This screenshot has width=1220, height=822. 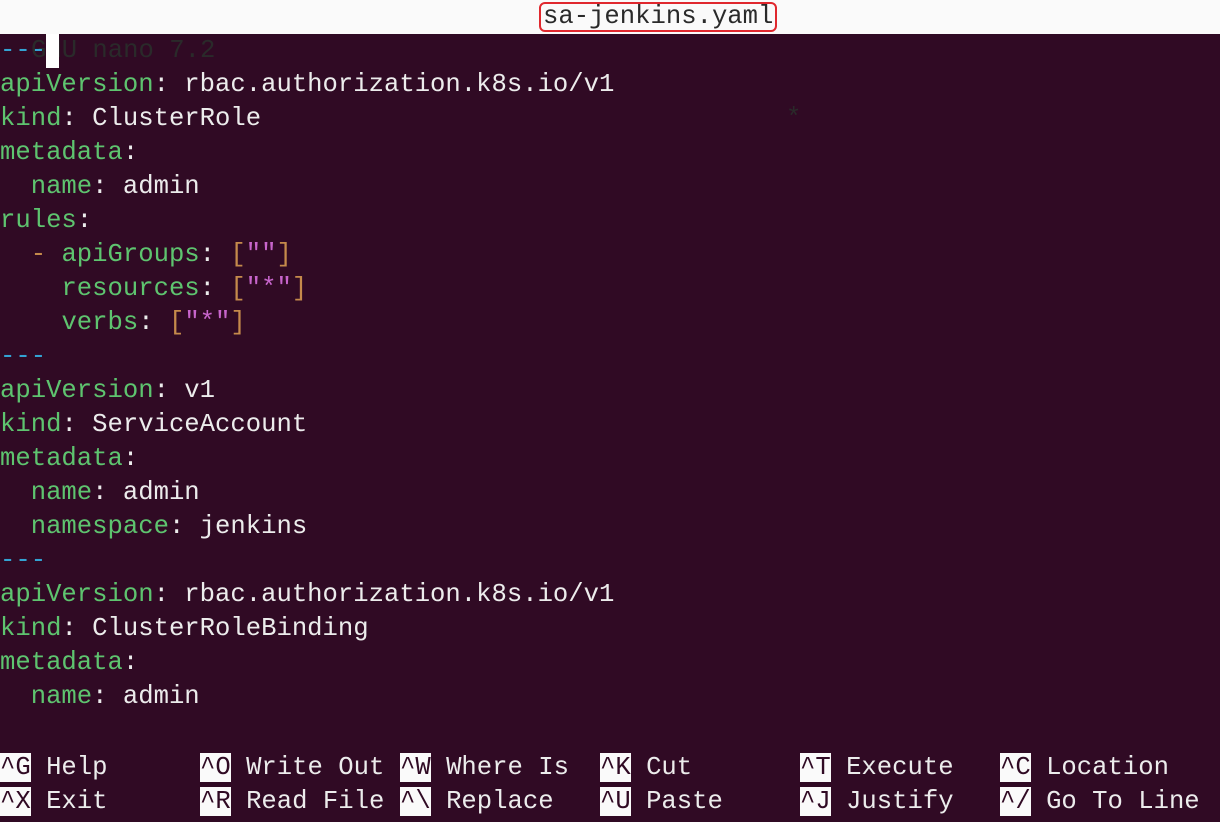 What do you see at coordinates (15, 767) in the screenshot?
I see `shortcut-key: ^G` at bounding box center [15, 767].